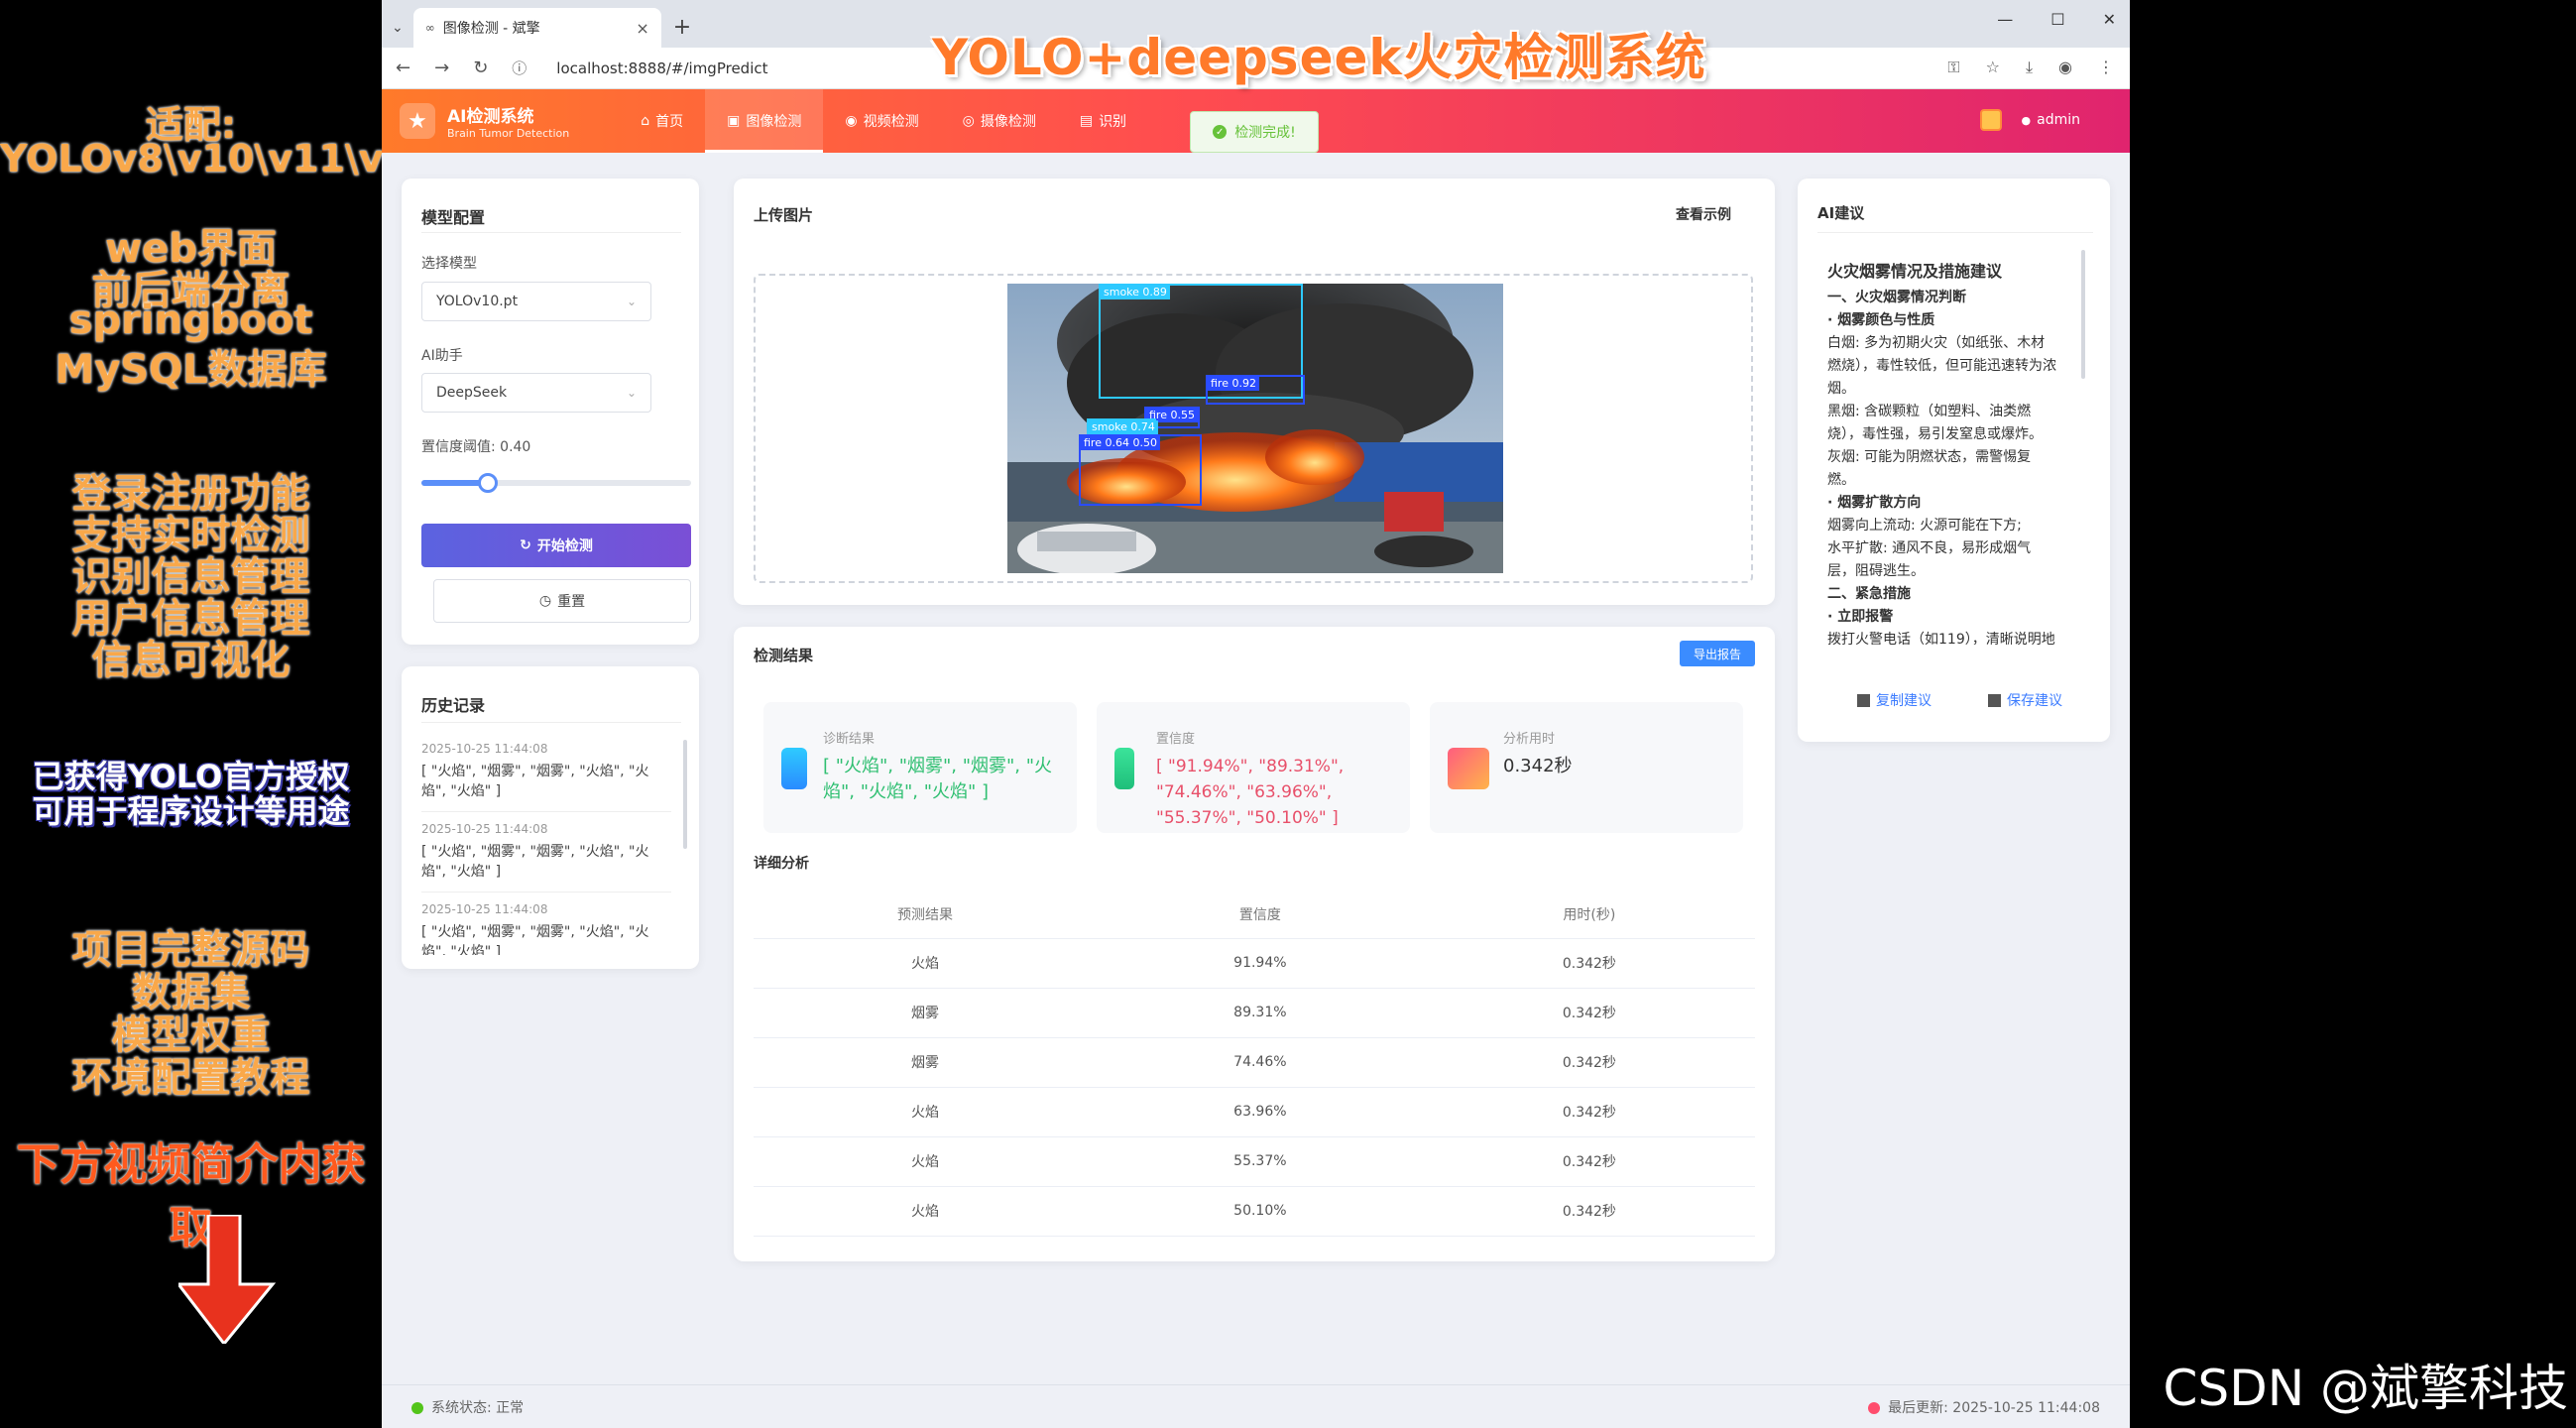 The width and height of the screenshot is (2576, 1428). I want to click on table-cell: 63.96%, so click(1260, 1112).